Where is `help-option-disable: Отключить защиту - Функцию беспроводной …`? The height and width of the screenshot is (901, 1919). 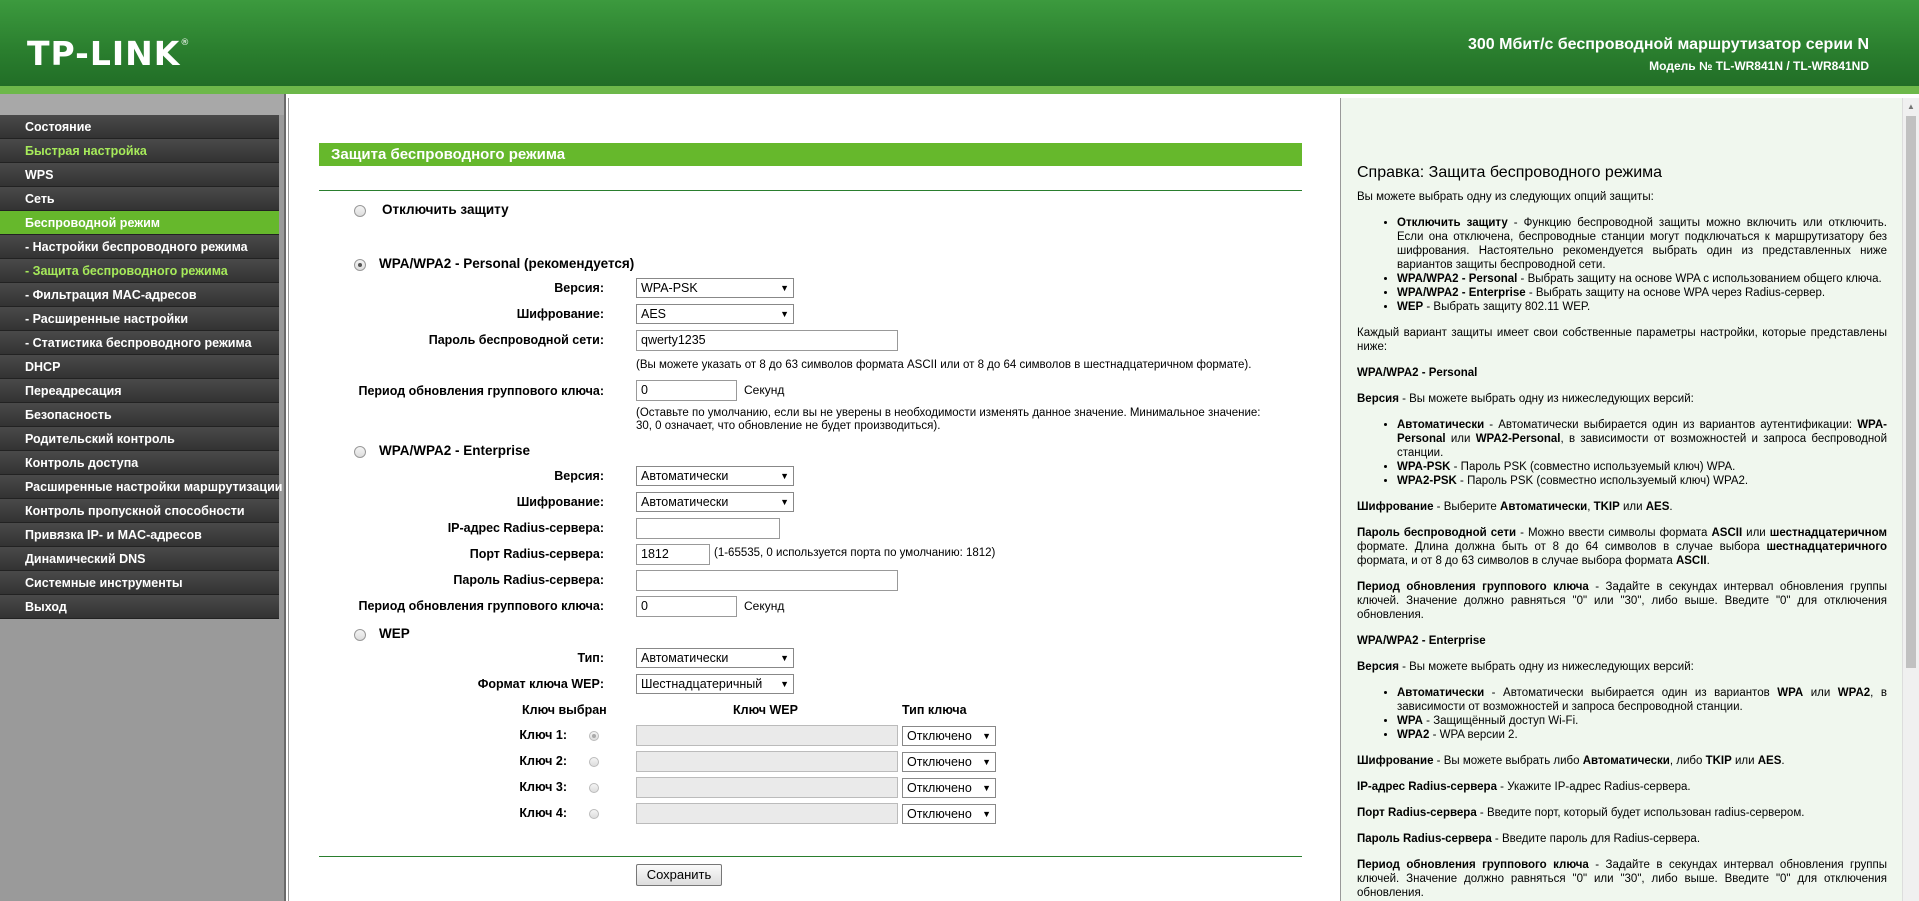 help-option-disable: Отключить защиту - Функцию беспроводной … is located at coordinates (1642, 244).